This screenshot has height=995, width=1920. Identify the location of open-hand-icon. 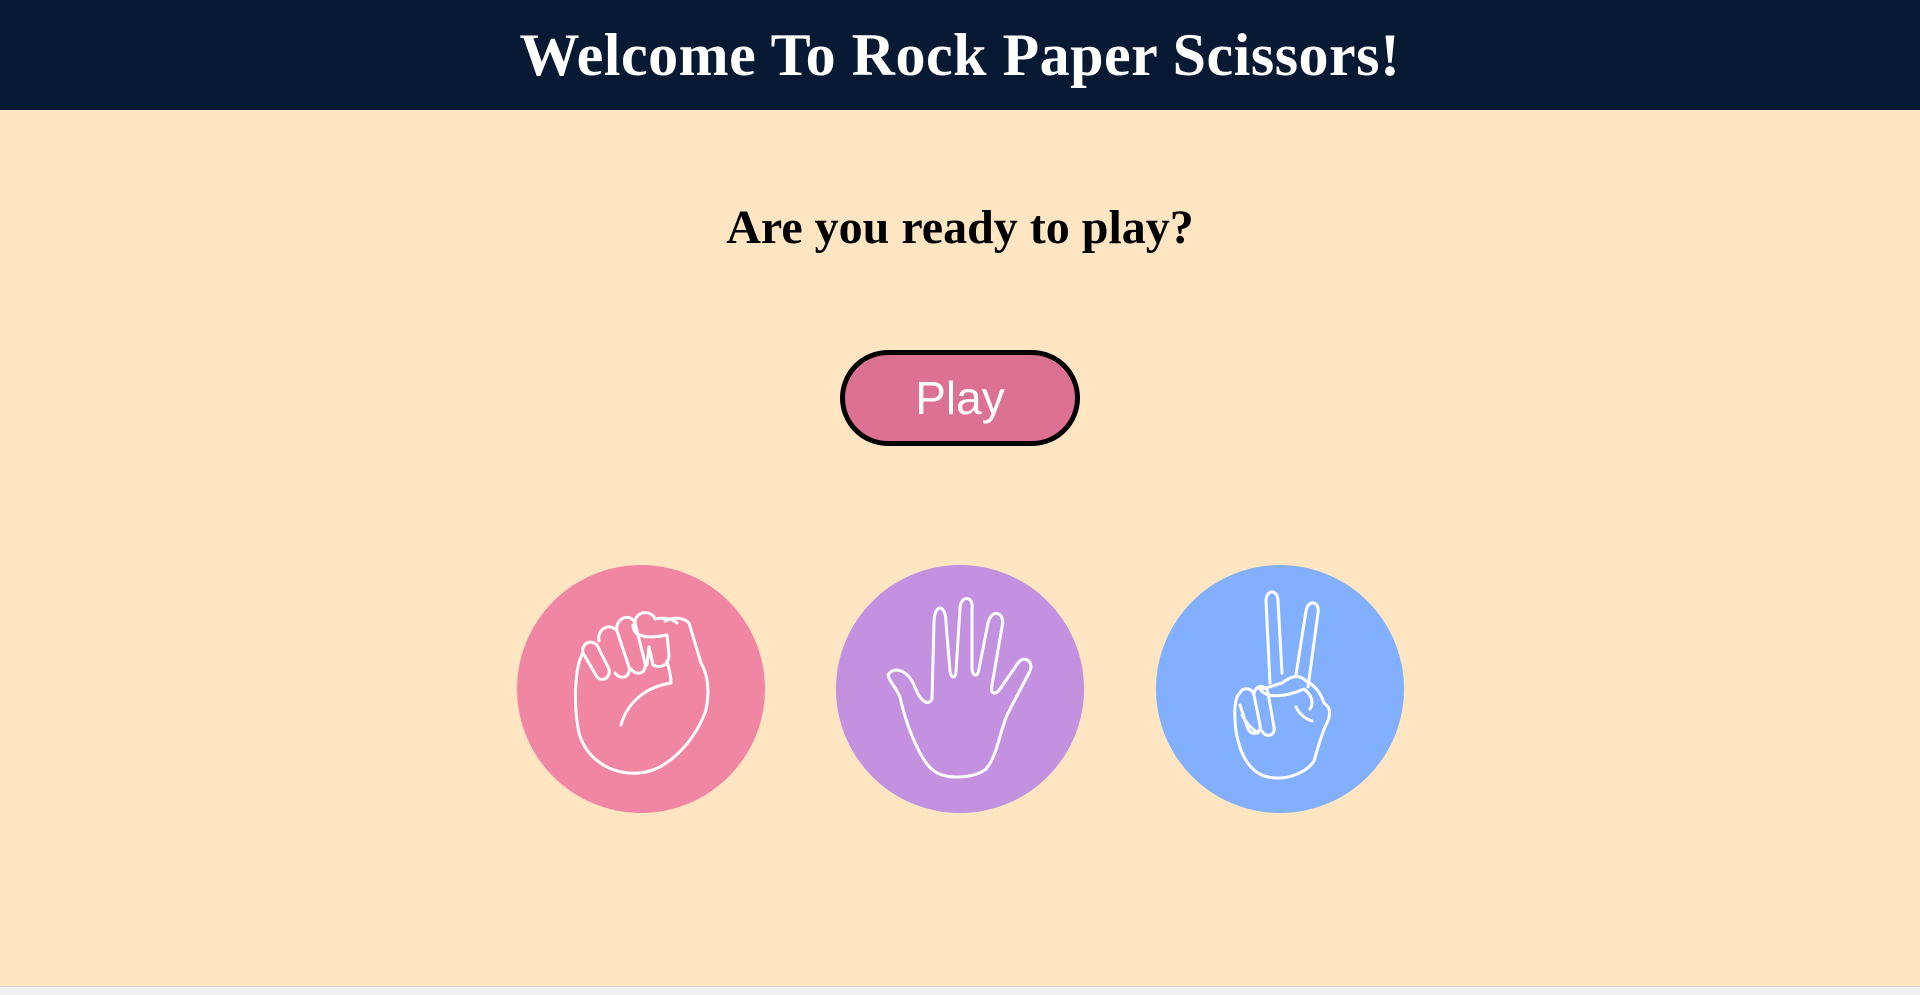
(960, 689).